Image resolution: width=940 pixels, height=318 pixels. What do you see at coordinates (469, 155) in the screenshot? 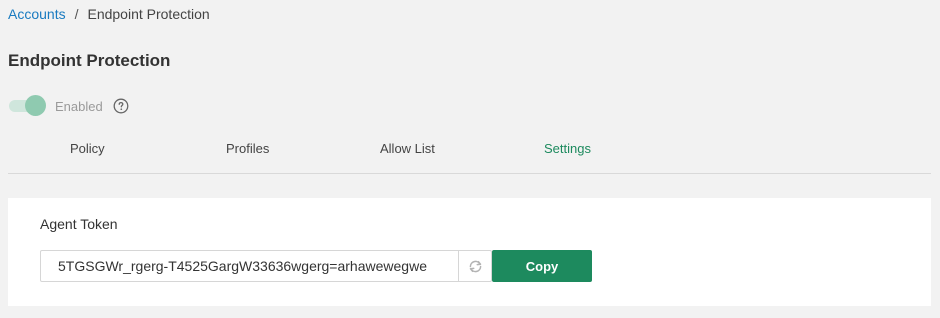
I see `tab-bar: Policy Profiles Allow List Settings` at bounding box center [469, 155].